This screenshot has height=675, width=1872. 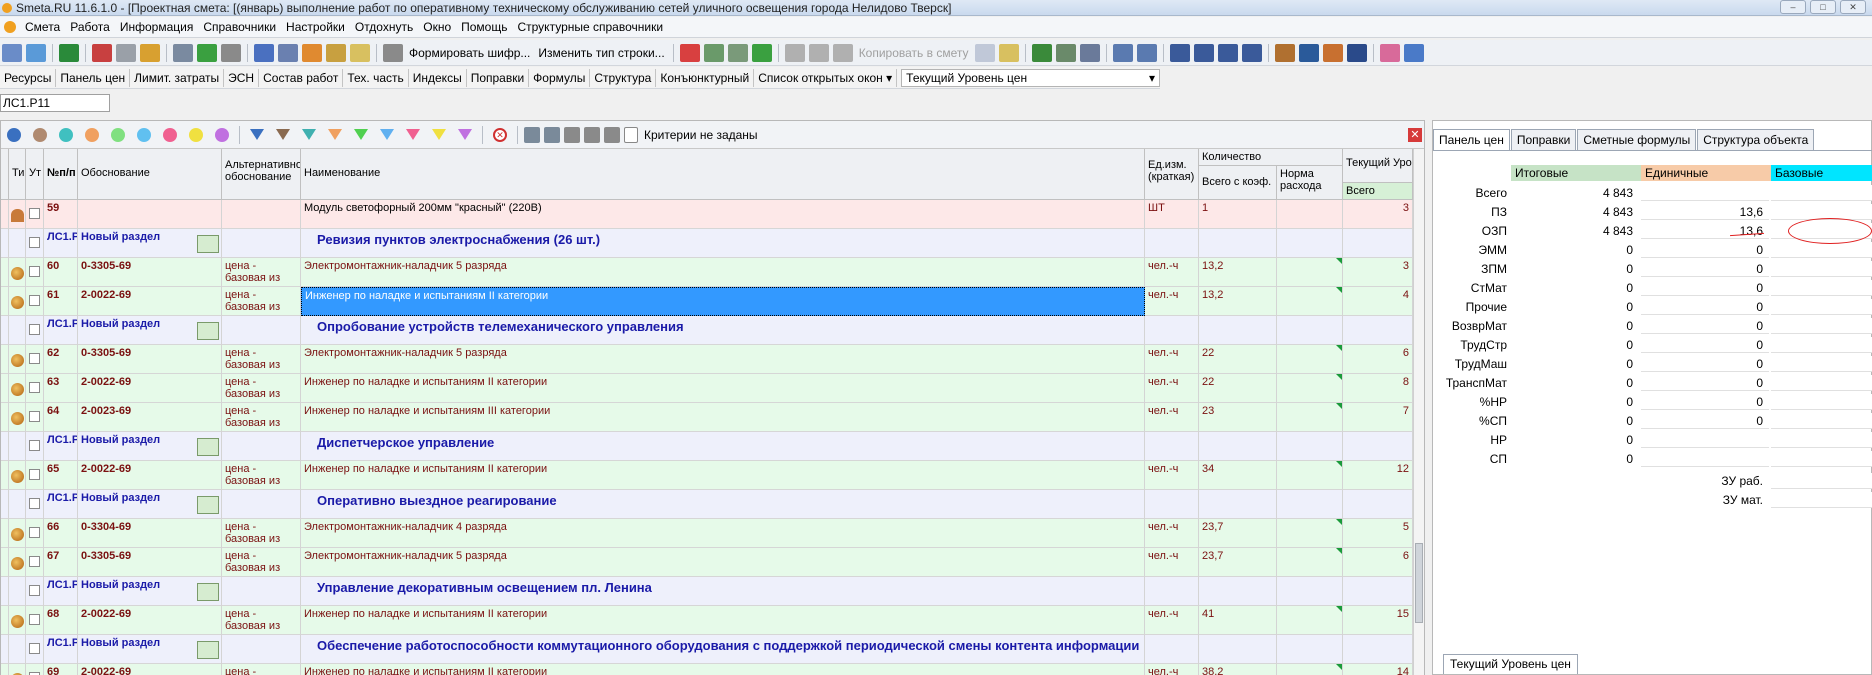 What do you see at coordinates (1238, 214) in the screenshot?
I see `qty-cell: 1` at bounding box center [1238, 214].